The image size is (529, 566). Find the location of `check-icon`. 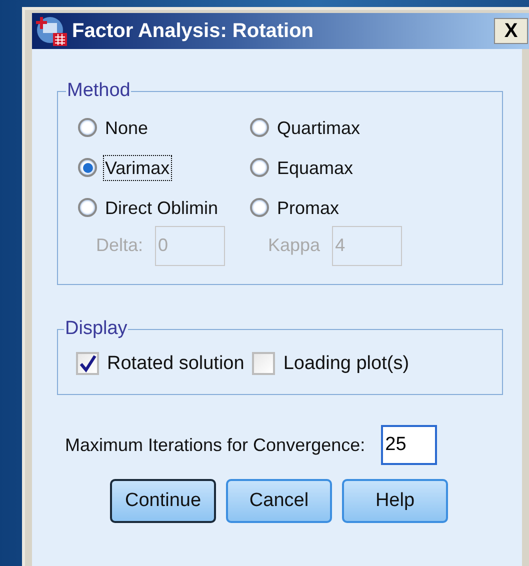

check-icon is located at coordinates (87, 363).